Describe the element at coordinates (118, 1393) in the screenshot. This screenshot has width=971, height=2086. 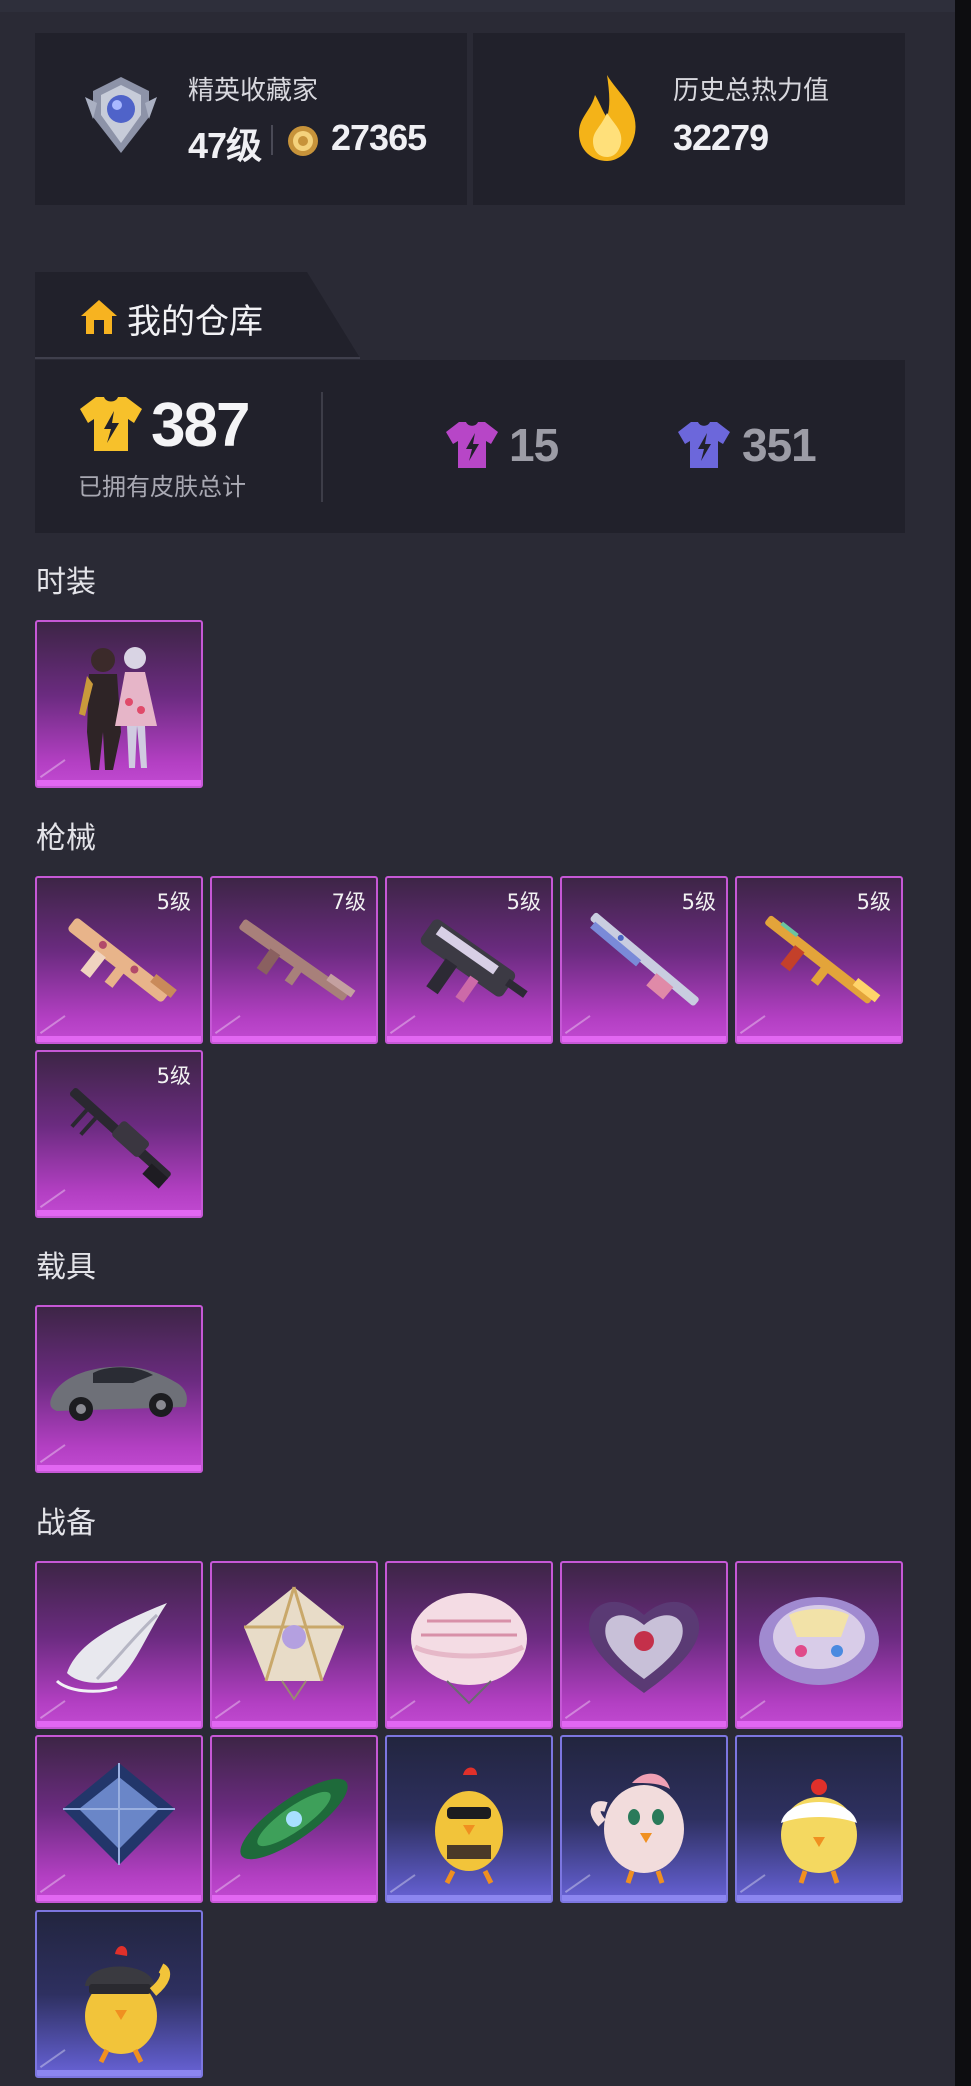
I see `car-icon` at that location.